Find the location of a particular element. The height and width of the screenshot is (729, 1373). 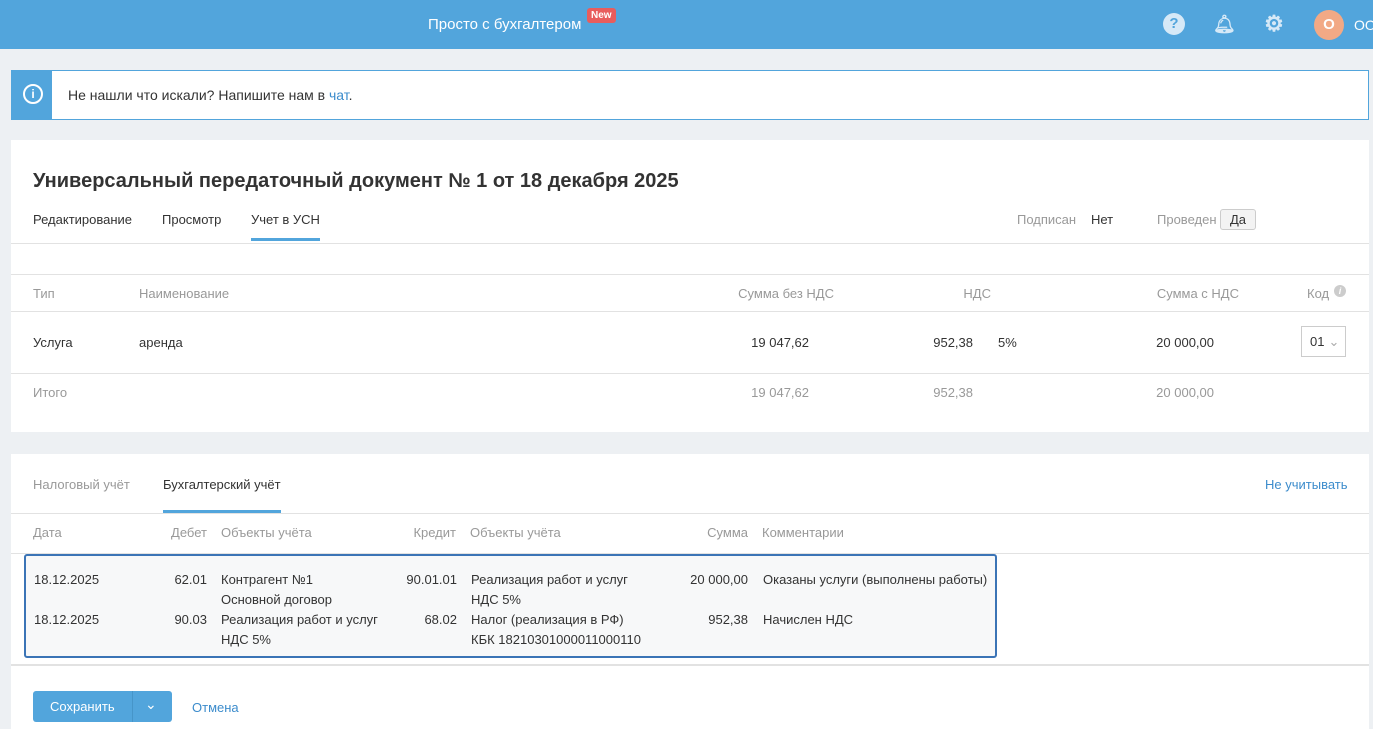

code-value: 01 is located at coordinates (1317, 341).